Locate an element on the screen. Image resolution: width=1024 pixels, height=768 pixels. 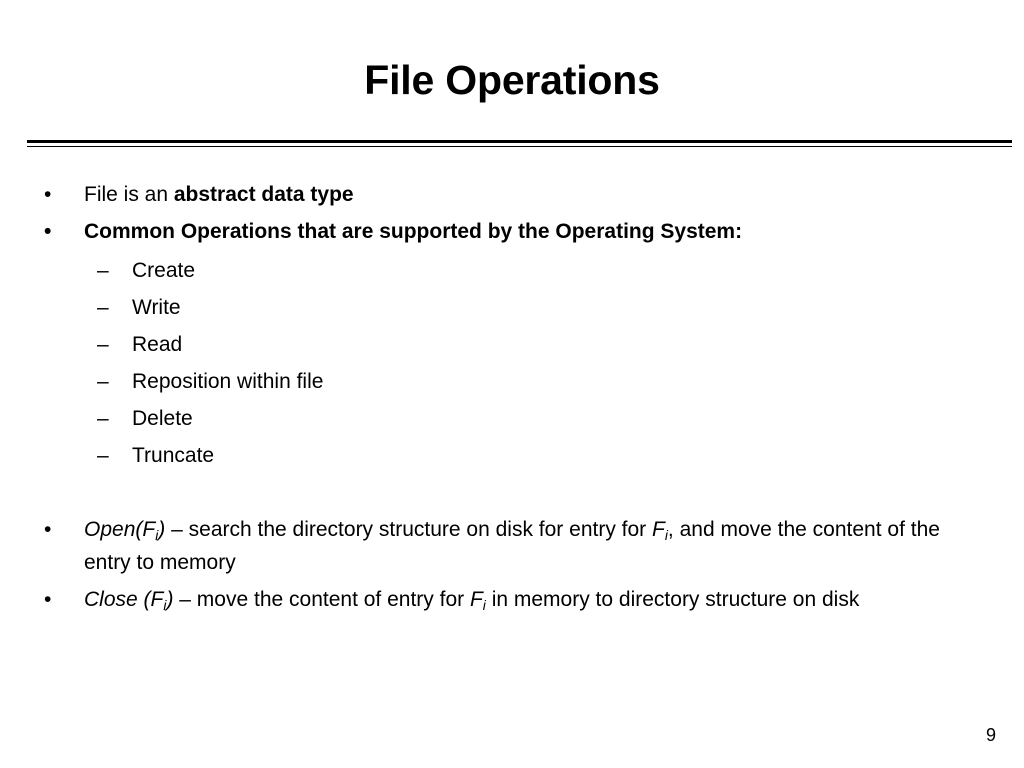
sub-bullet-item-read: – Read is located at coordinates (512, 344).